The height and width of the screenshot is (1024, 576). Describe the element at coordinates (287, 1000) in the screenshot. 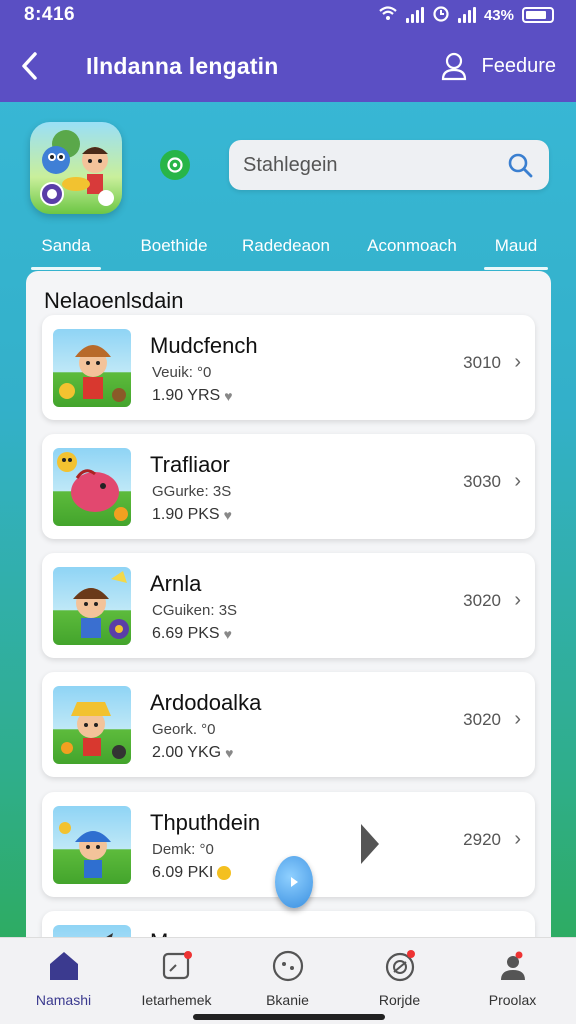

I see `nav-label: Bkanie` at that location.